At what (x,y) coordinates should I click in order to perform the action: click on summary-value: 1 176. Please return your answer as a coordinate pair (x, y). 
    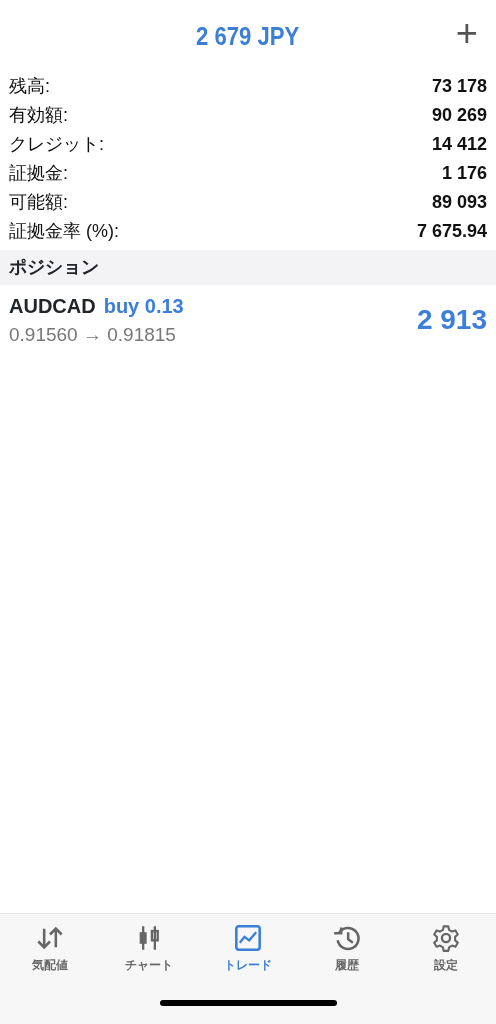
    Looking at the image, I should click on (464, 173).